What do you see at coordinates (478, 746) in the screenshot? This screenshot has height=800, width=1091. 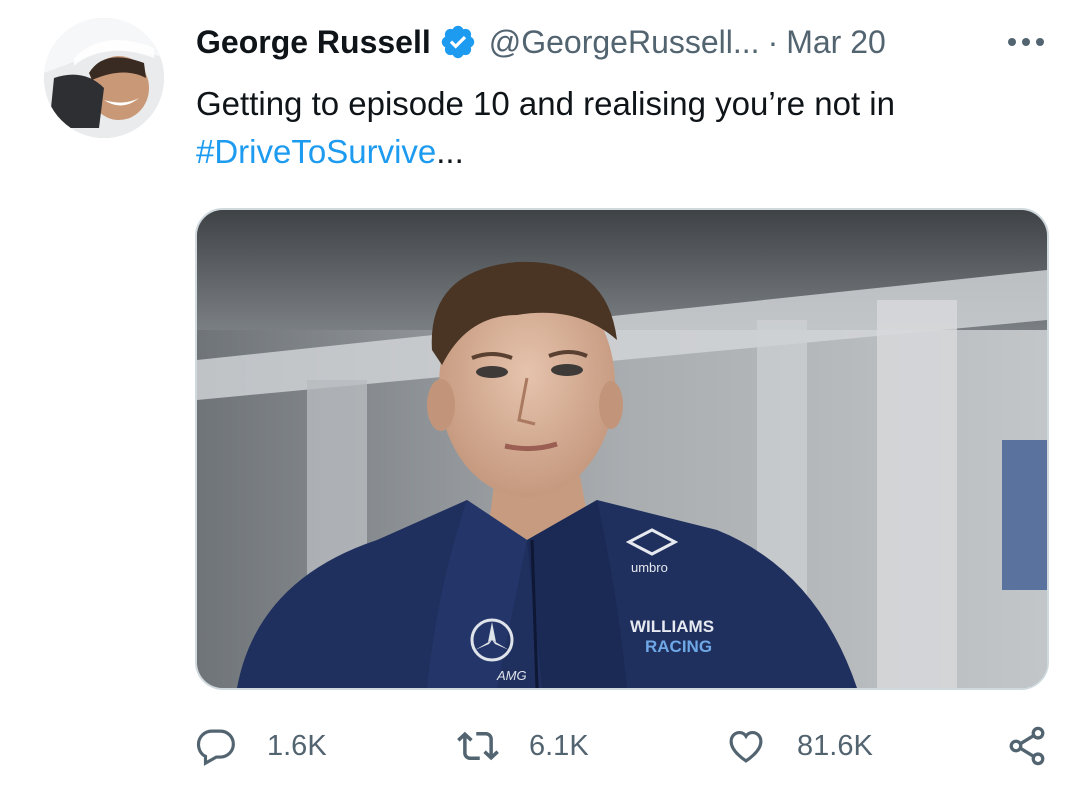 I see `retweet-icon` at bounding box center [478, 746].